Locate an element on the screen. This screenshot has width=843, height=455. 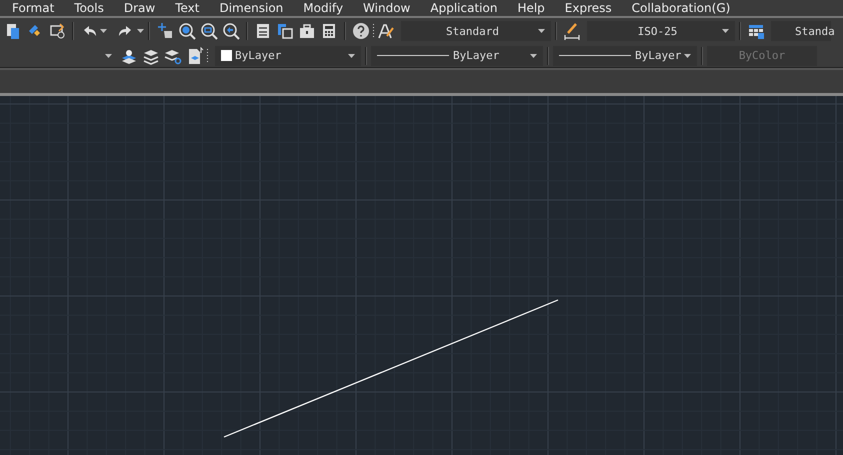
zoom-previous-icon is located at coordinates (231, 31).